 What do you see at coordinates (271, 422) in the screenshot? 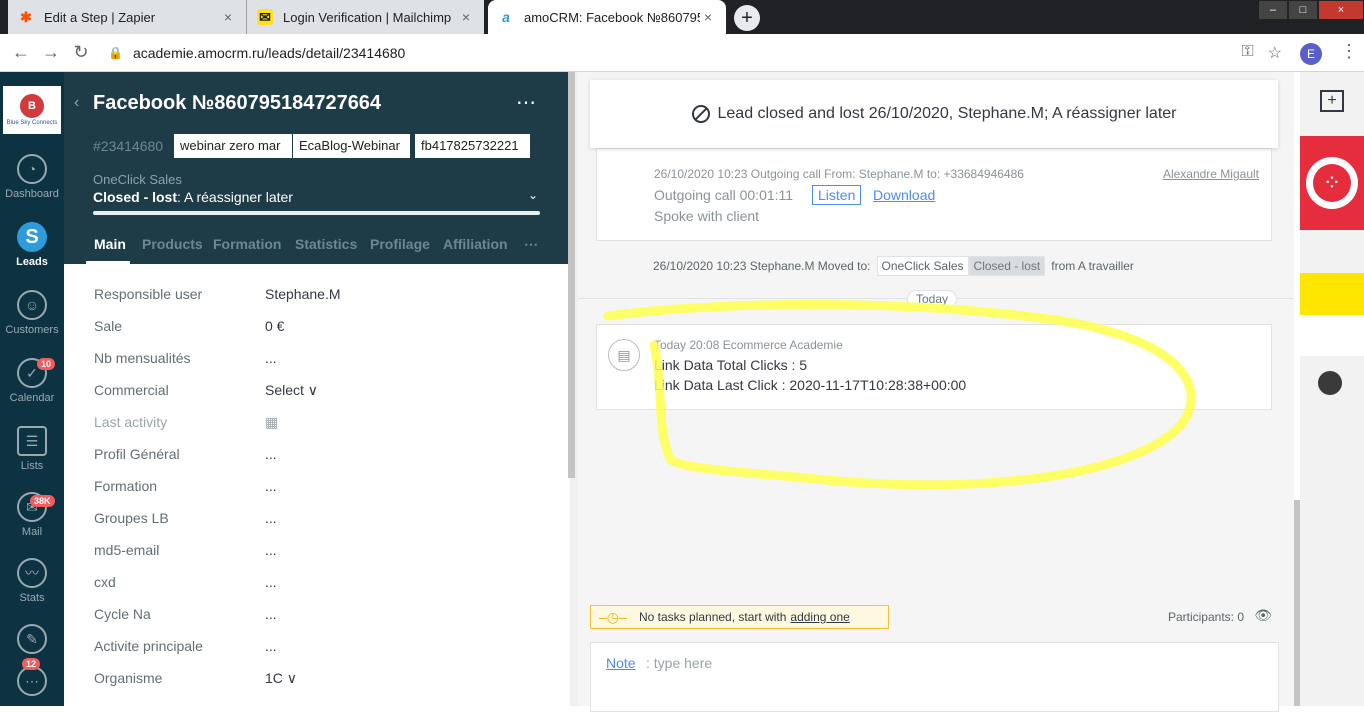
I see `calendar-icon: ▦` at bounding box center [271, 422].